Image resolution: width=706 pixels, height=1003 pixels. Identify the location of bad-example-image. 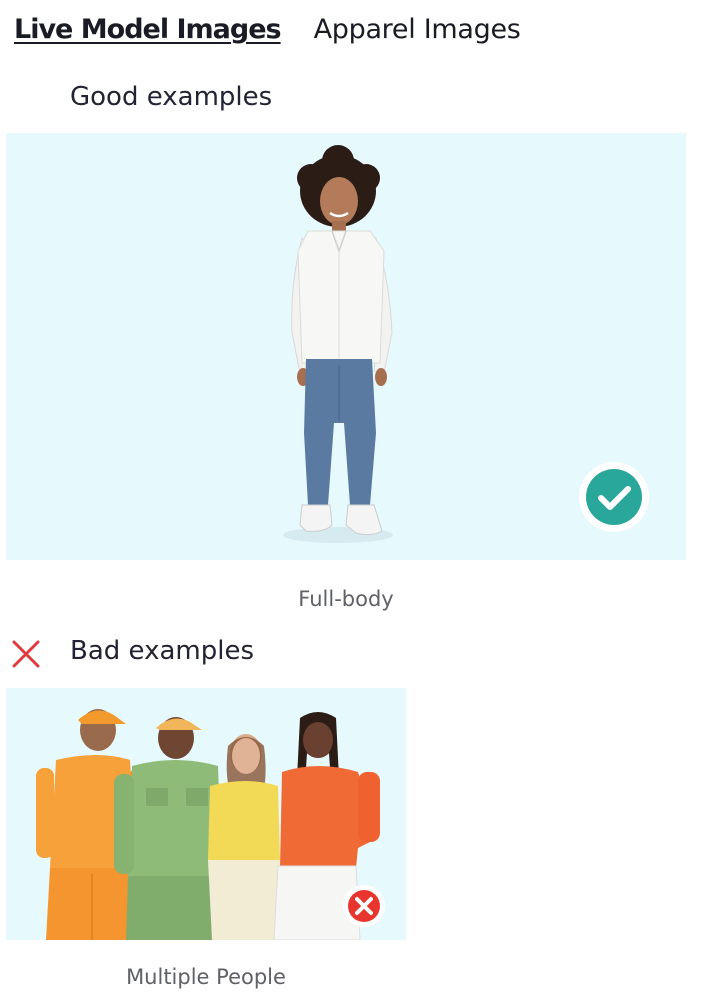
(206, 814).